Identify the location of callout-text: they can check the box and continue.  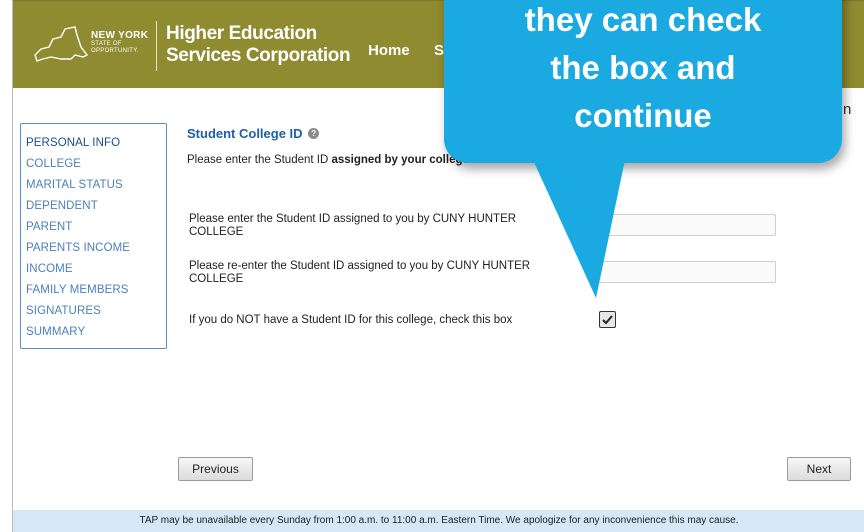
(643, 70).